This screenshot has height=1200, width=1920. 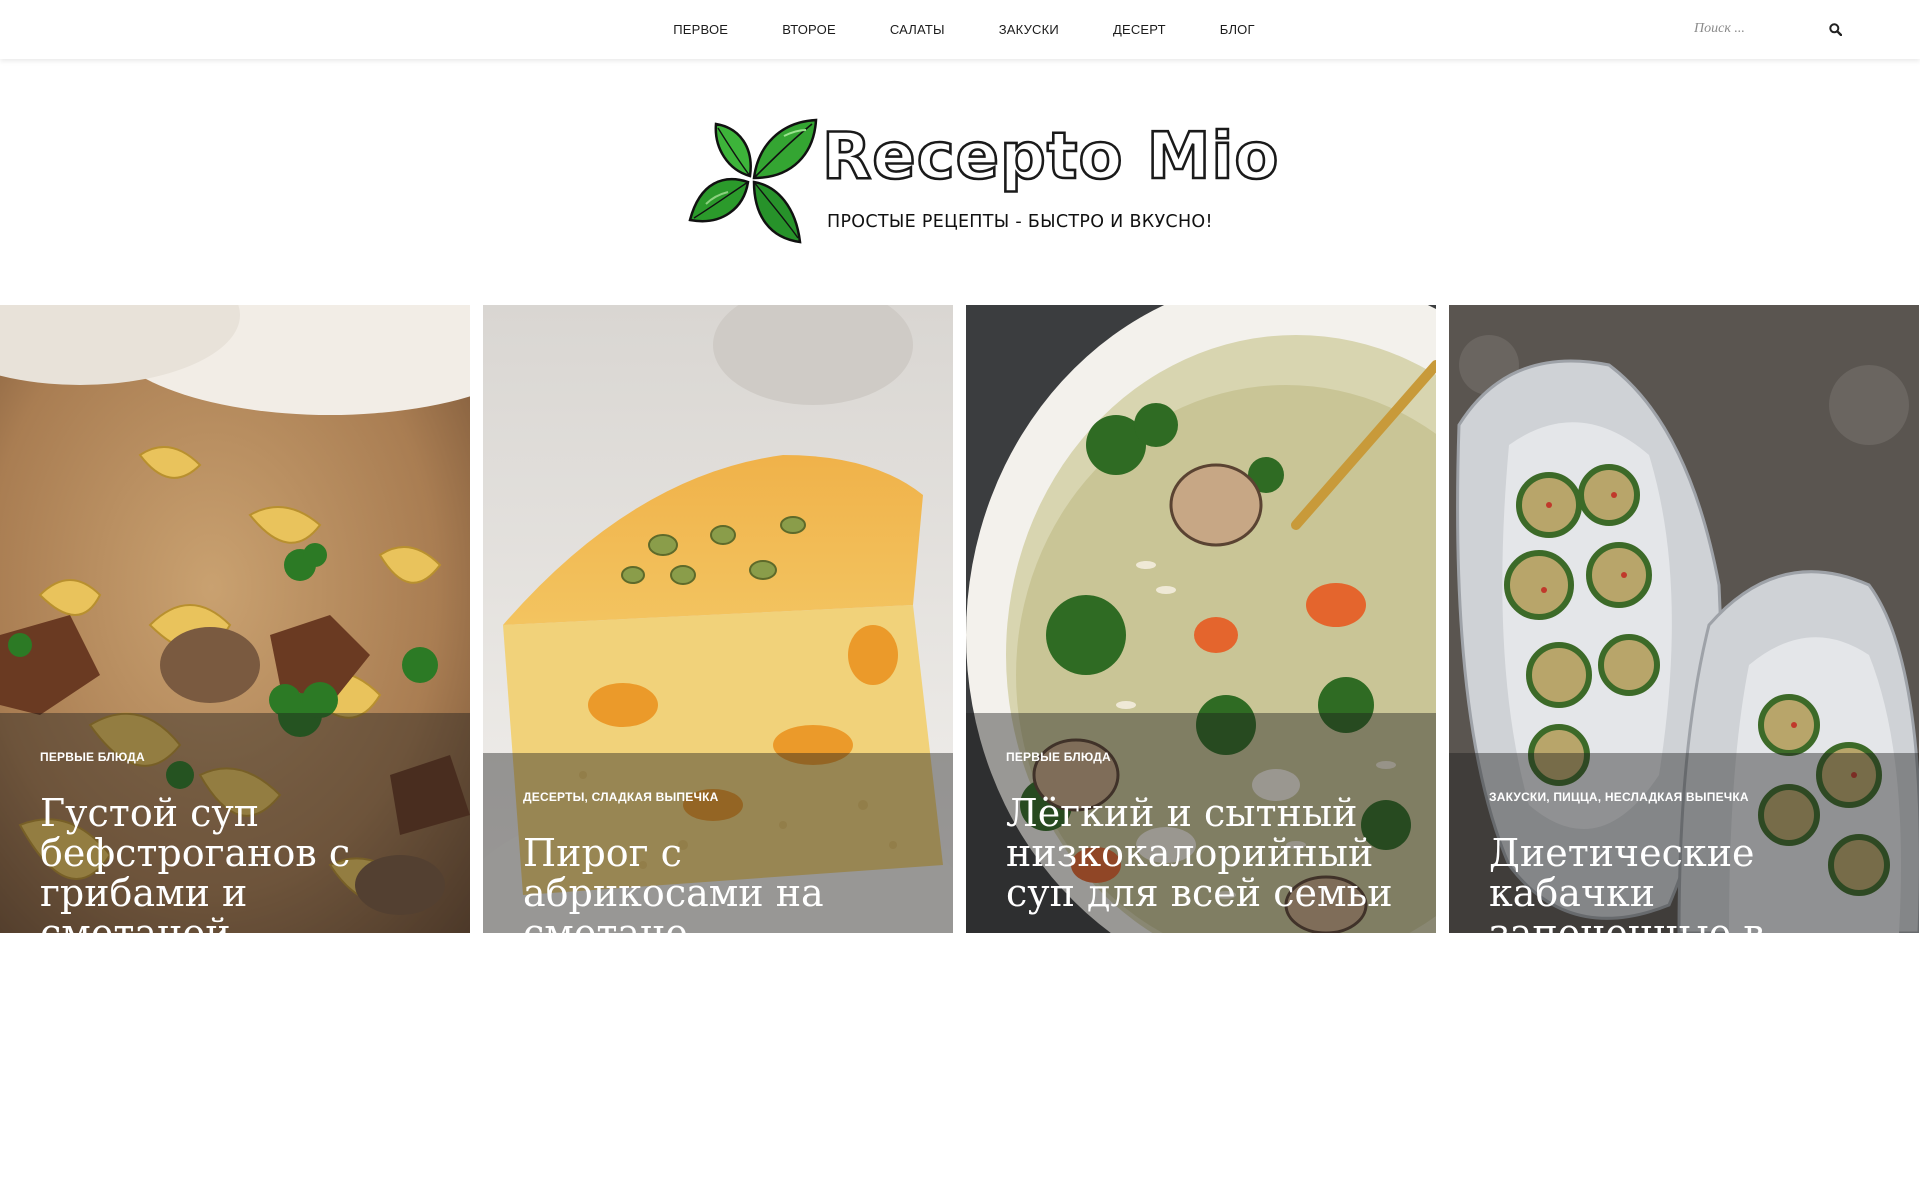 I want to click on menu-item-snacks: ЗАКУСКИ, so click(x=1029, y=29).